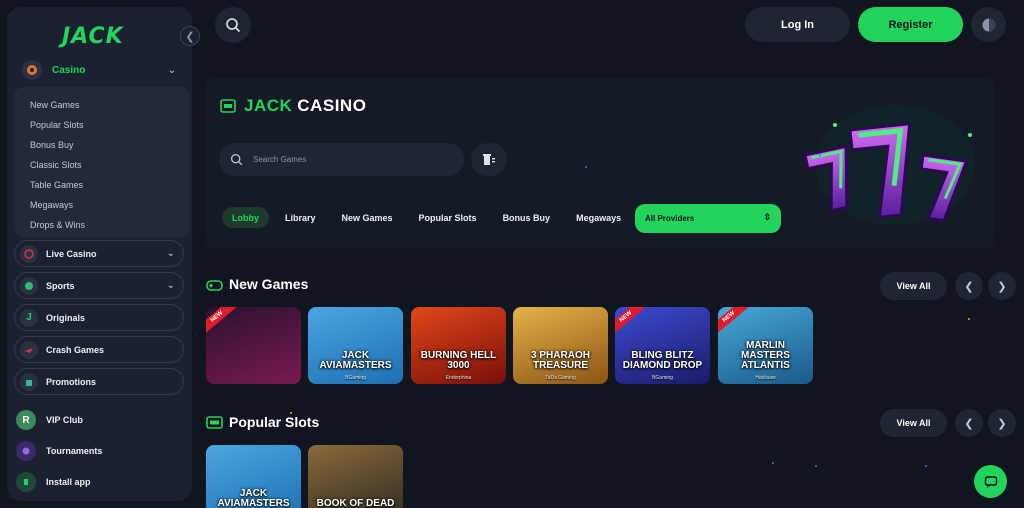 Image resolution: width=1024 pixels, height=508 pixels. Describe the element at coordinates (32, 70) in the screenshot. I see `chip-icon` at that location.